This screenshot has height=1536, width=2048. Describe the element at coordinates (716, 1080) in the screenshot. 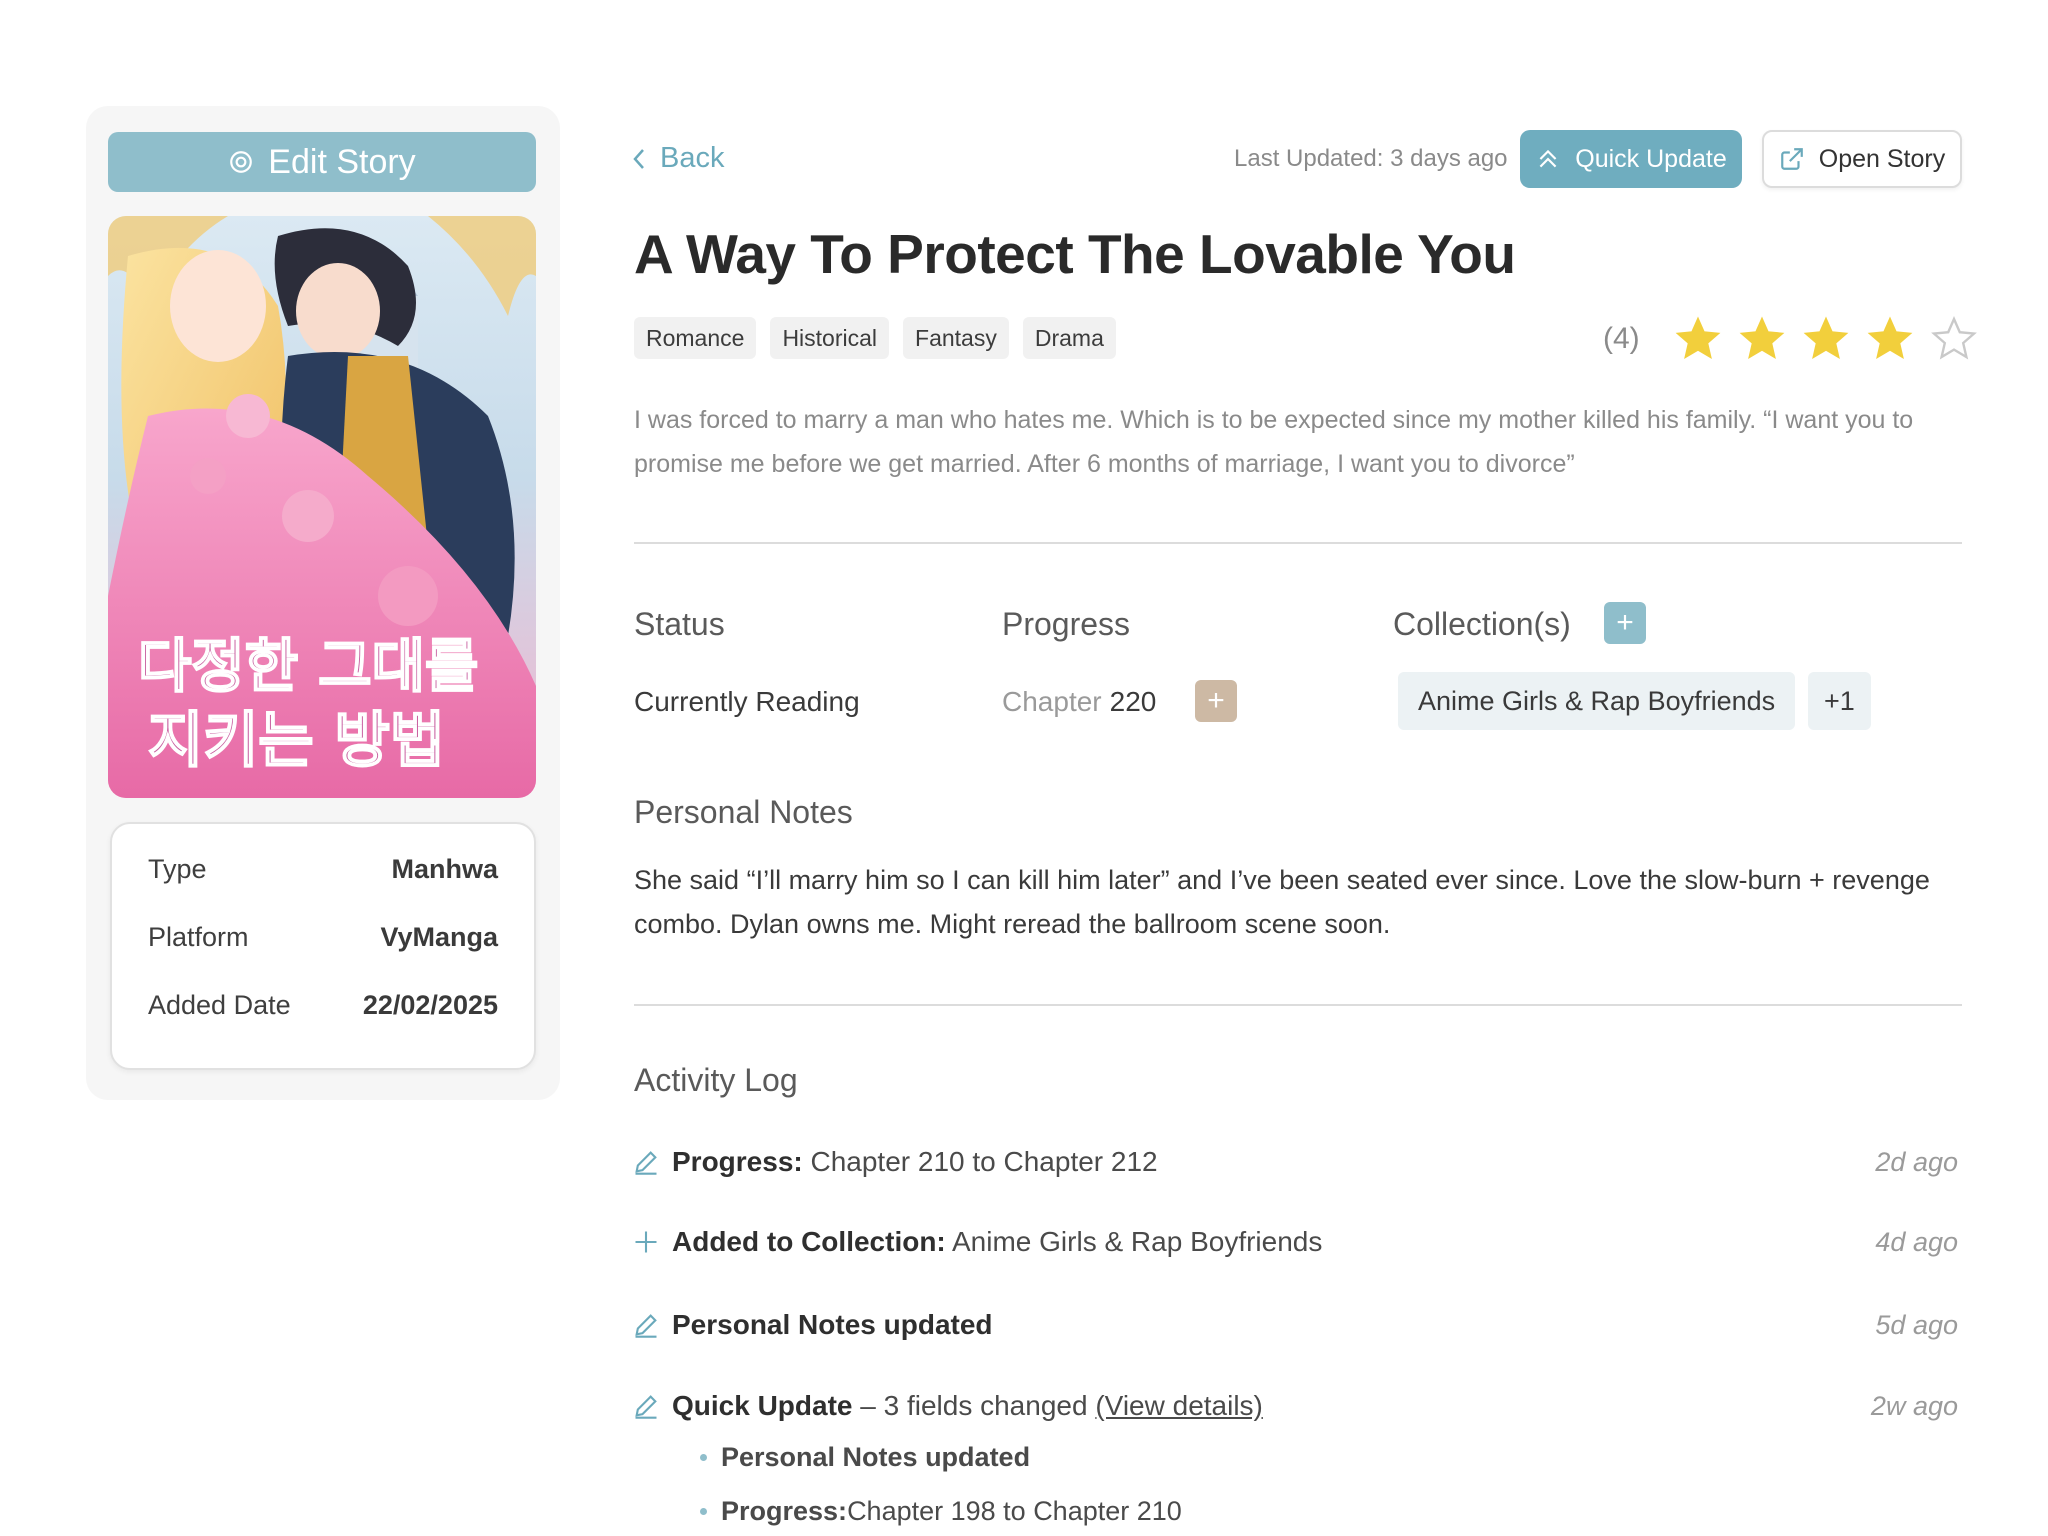

I see `activity-log-heading: Activity Log` at that location.